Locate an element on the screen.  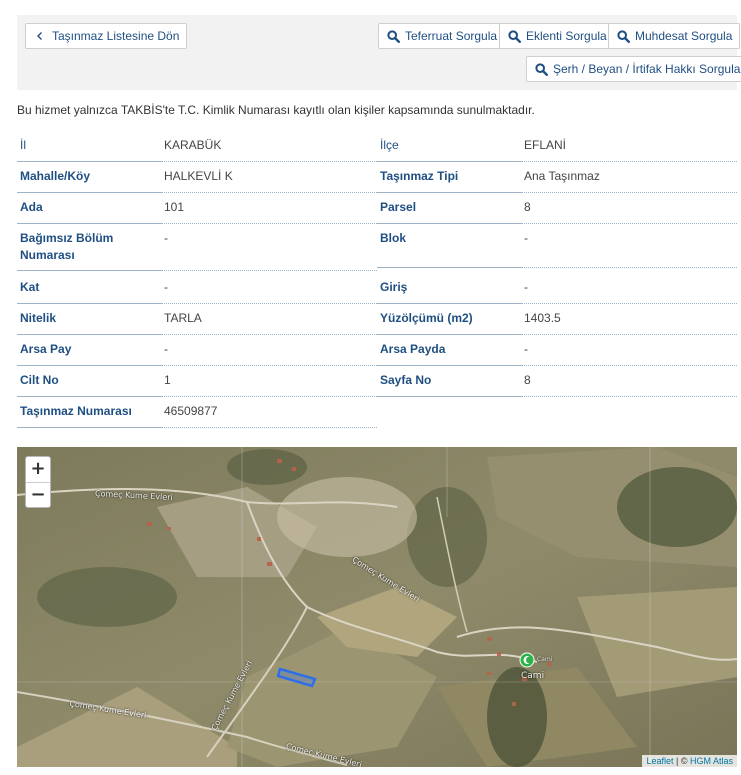
arsa-payda-value: - is located at coordinates (526, 349).